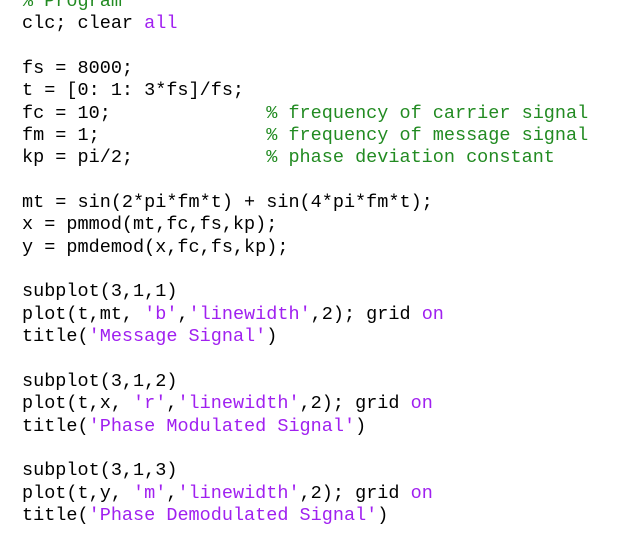 This screenshot has width=635, height=558. I want to click on code-token-comment: % phase deviation constant, so click(410, 158).